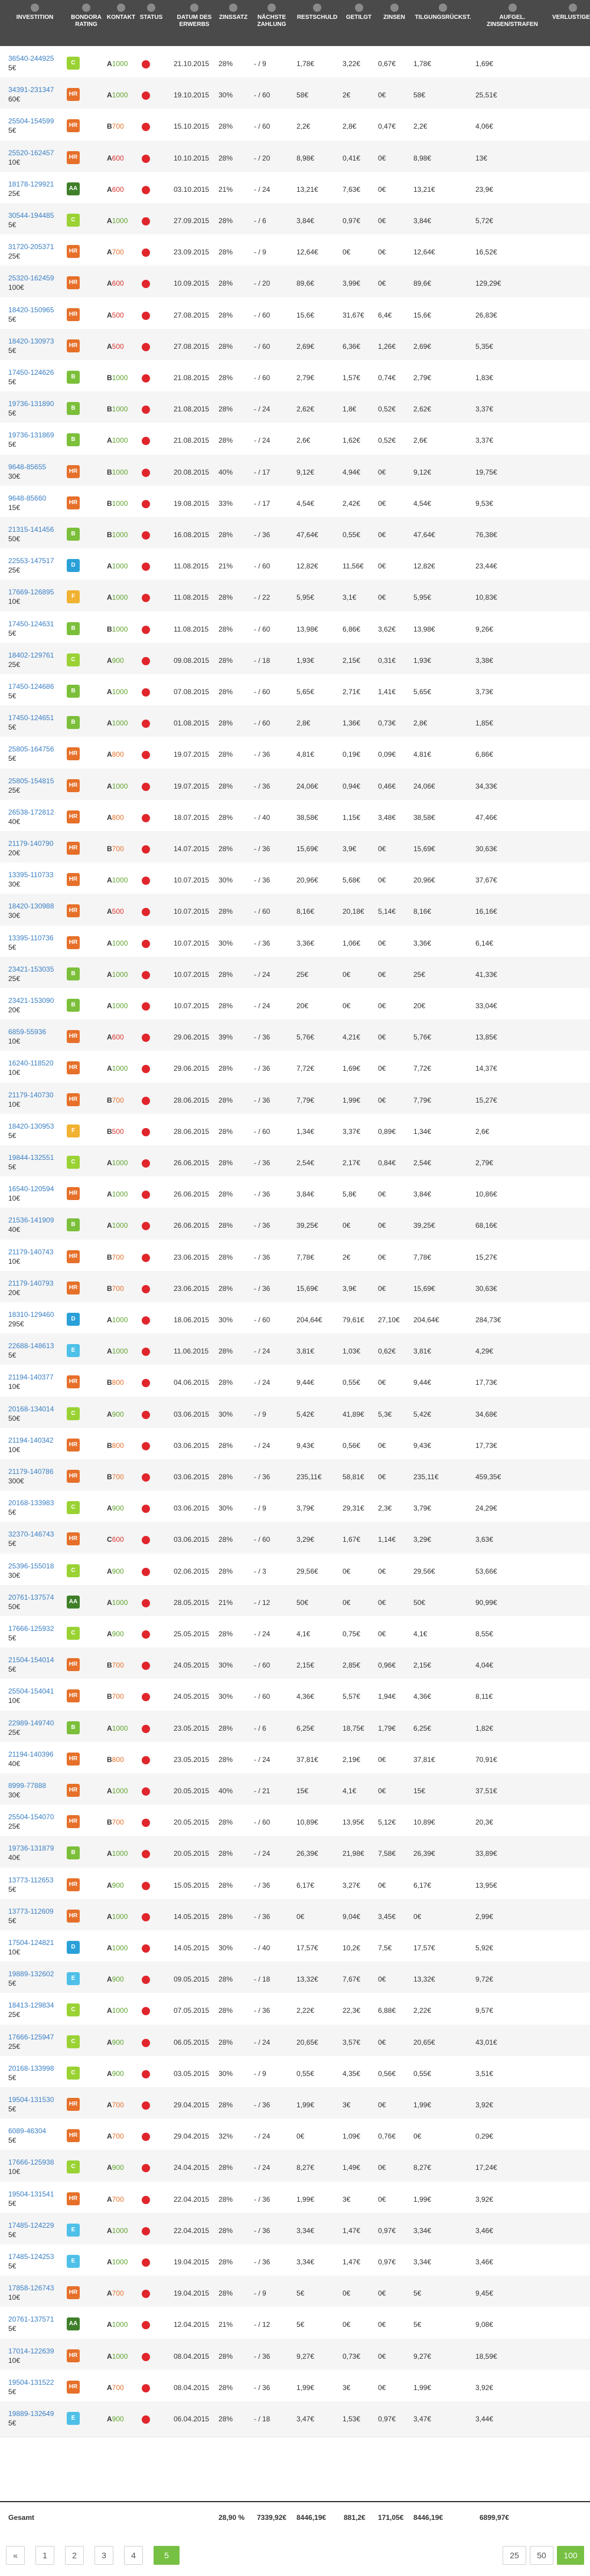 Image resolution: width=590 pixels, height=2576 pixels. Describe the element at coordinates (31, 624) in the screenshot. I see `loan-id-link: 17450-124631` at that location.